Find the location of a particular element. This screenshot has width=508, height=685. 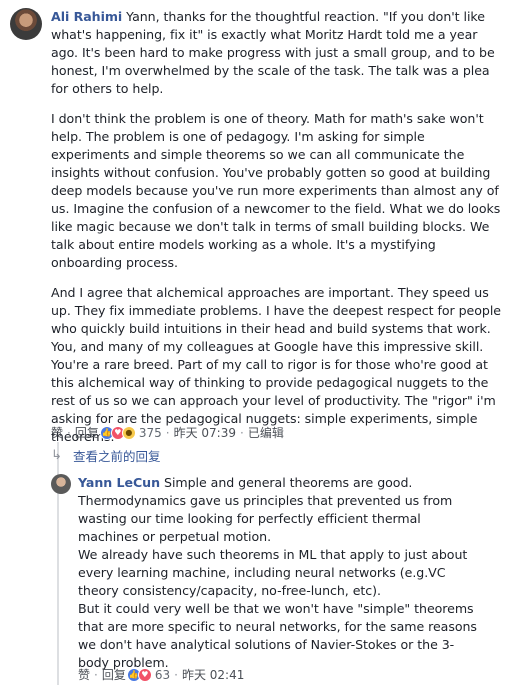

timestamp: 昨天 02:41 is located at coordinates (213, 674).